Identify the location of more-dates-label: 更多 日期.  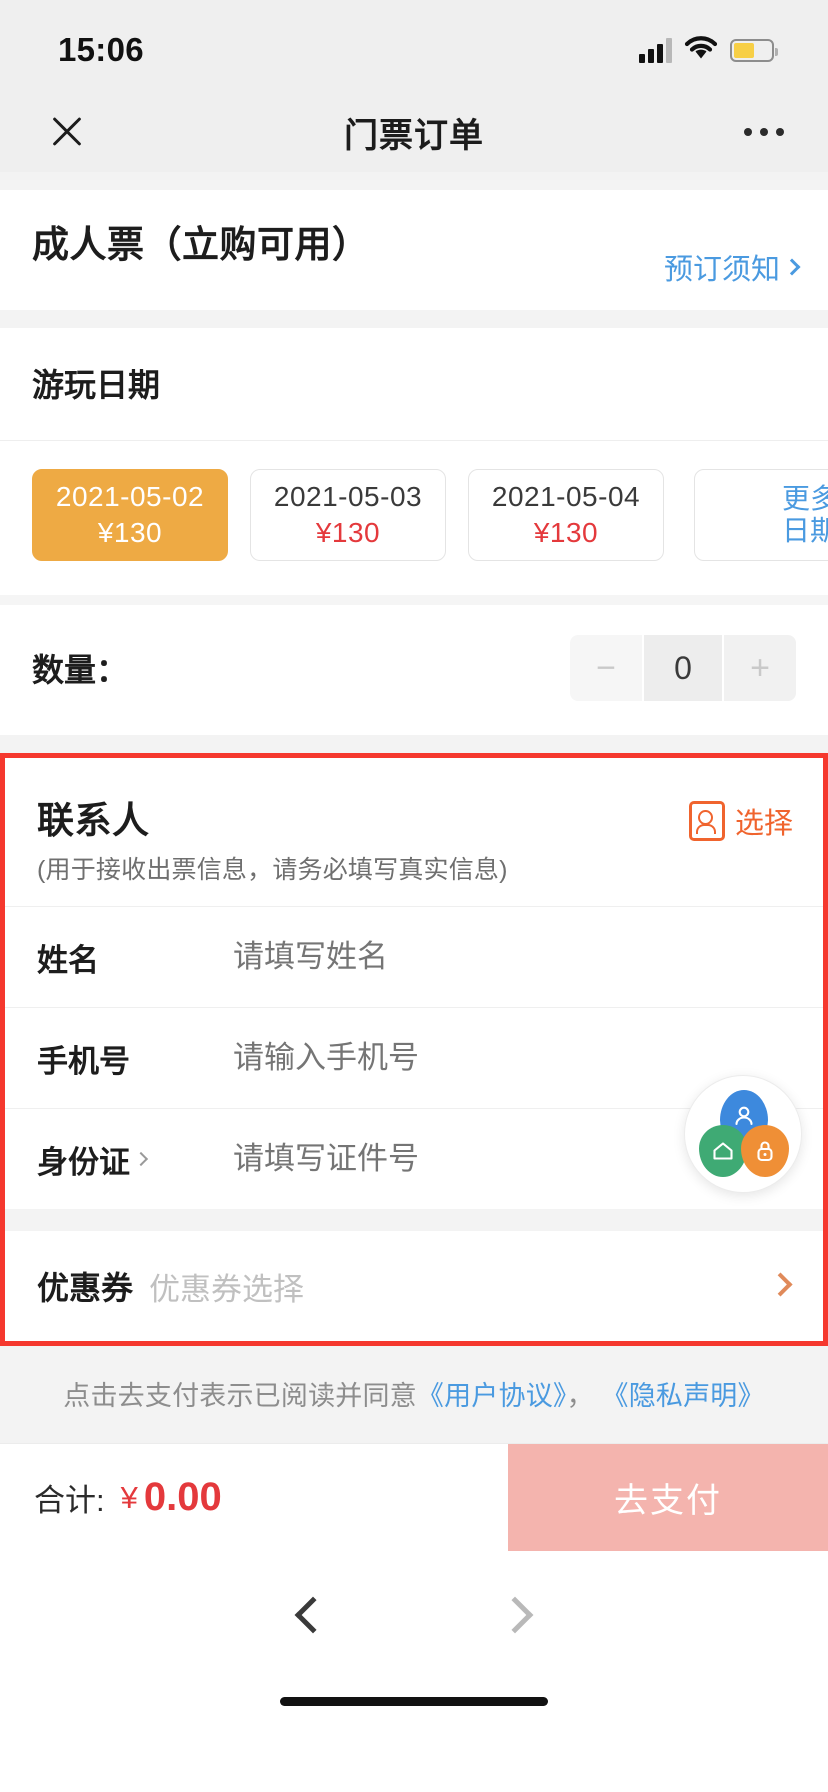
(804, 514).